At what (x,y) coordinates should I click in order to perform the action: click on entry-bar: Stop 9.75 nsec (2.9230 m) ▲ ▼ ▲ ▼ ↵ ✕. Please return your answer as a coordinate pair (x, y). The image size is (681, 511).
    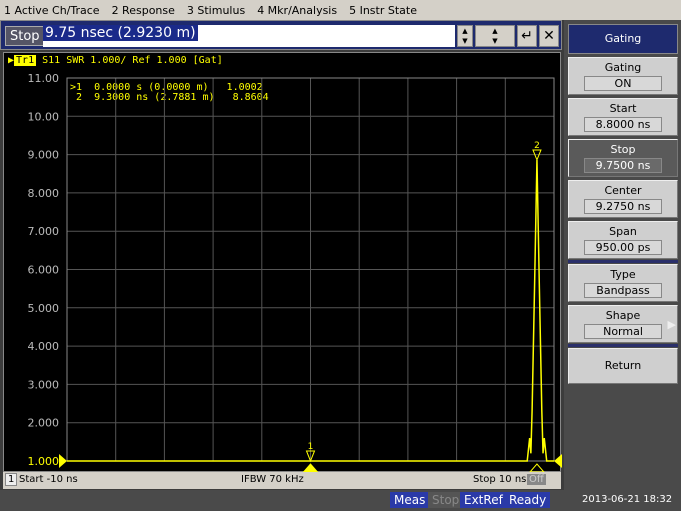
    Looking at the image, I should click on (281, 35).